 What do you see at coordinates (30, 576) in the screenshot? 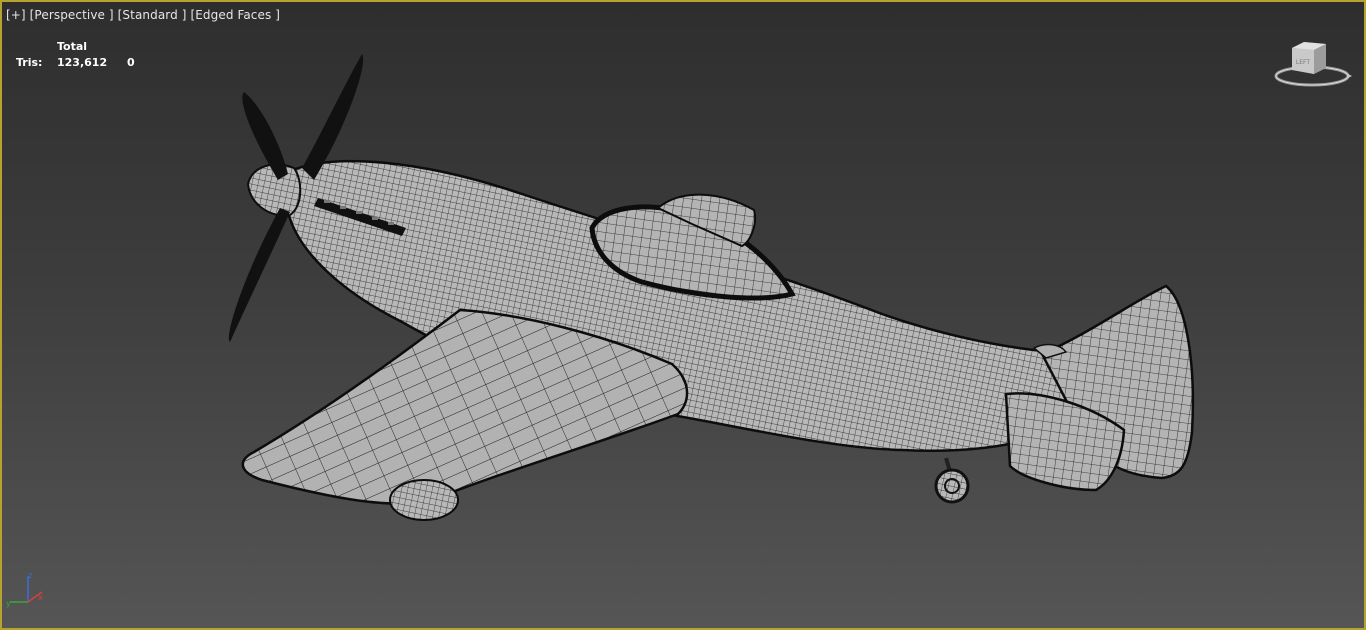
I see `svg-text: z` at bounding box center [30, 576].